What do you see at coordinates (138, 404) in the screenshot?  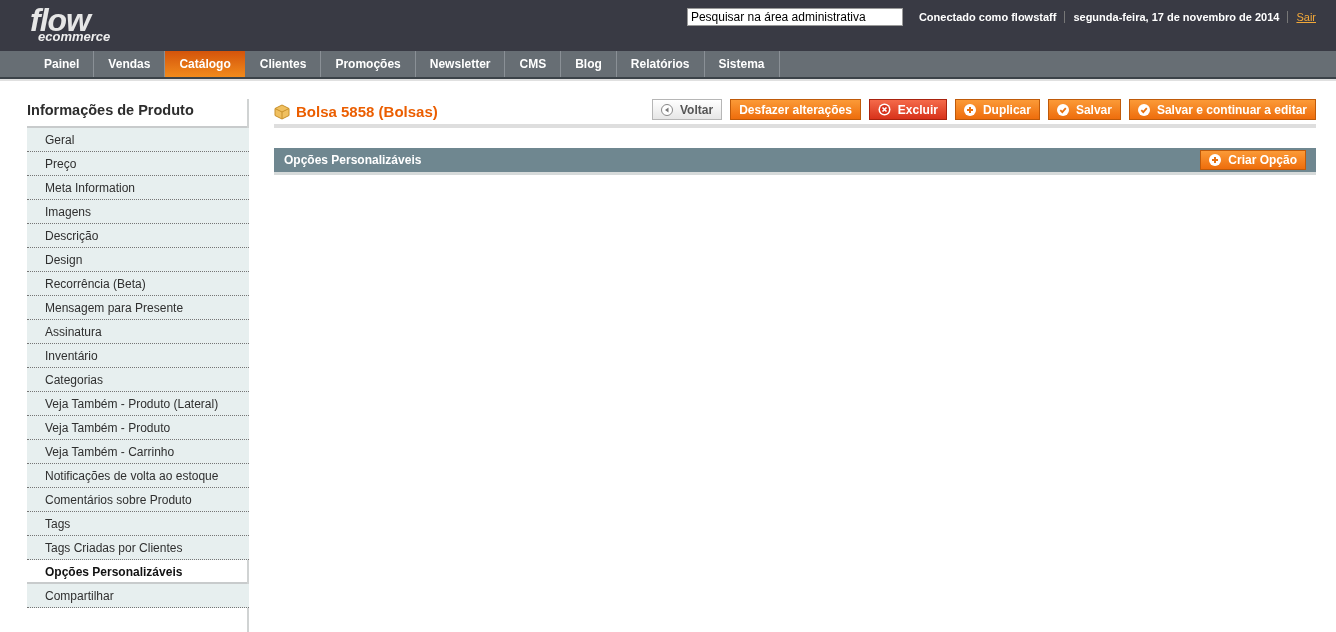 I see `sidebar-tab: Veja Também - Produto (Lateral)` at bounding box center [138, 404].